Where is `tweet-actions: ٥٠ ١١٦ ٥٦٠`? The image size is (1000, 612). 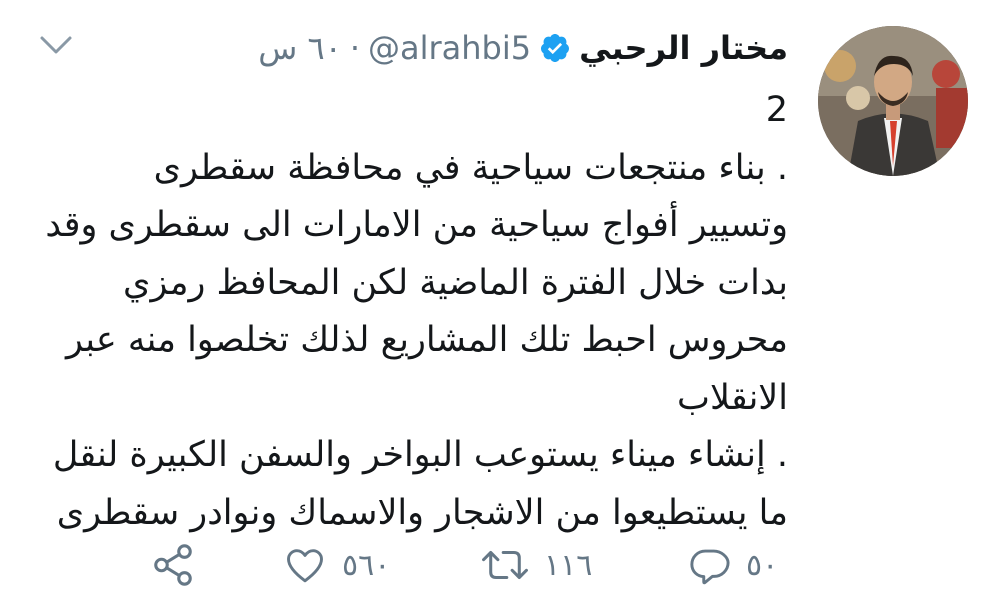
tweet-actions: ٥٠ ١١٦ ٥٦٠ is located at coordinates (500, 565).